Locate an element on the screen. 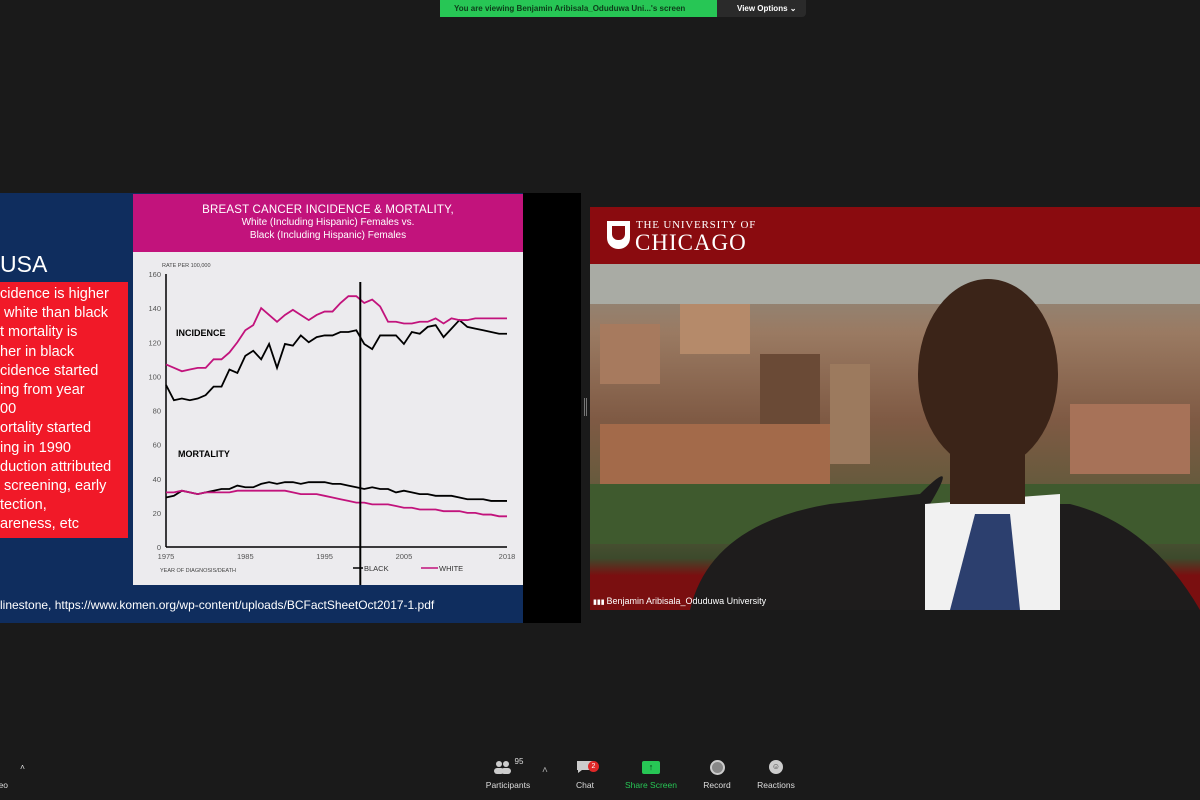  annotation-mortality: MORTALITY is located at coordinates (204, 454).